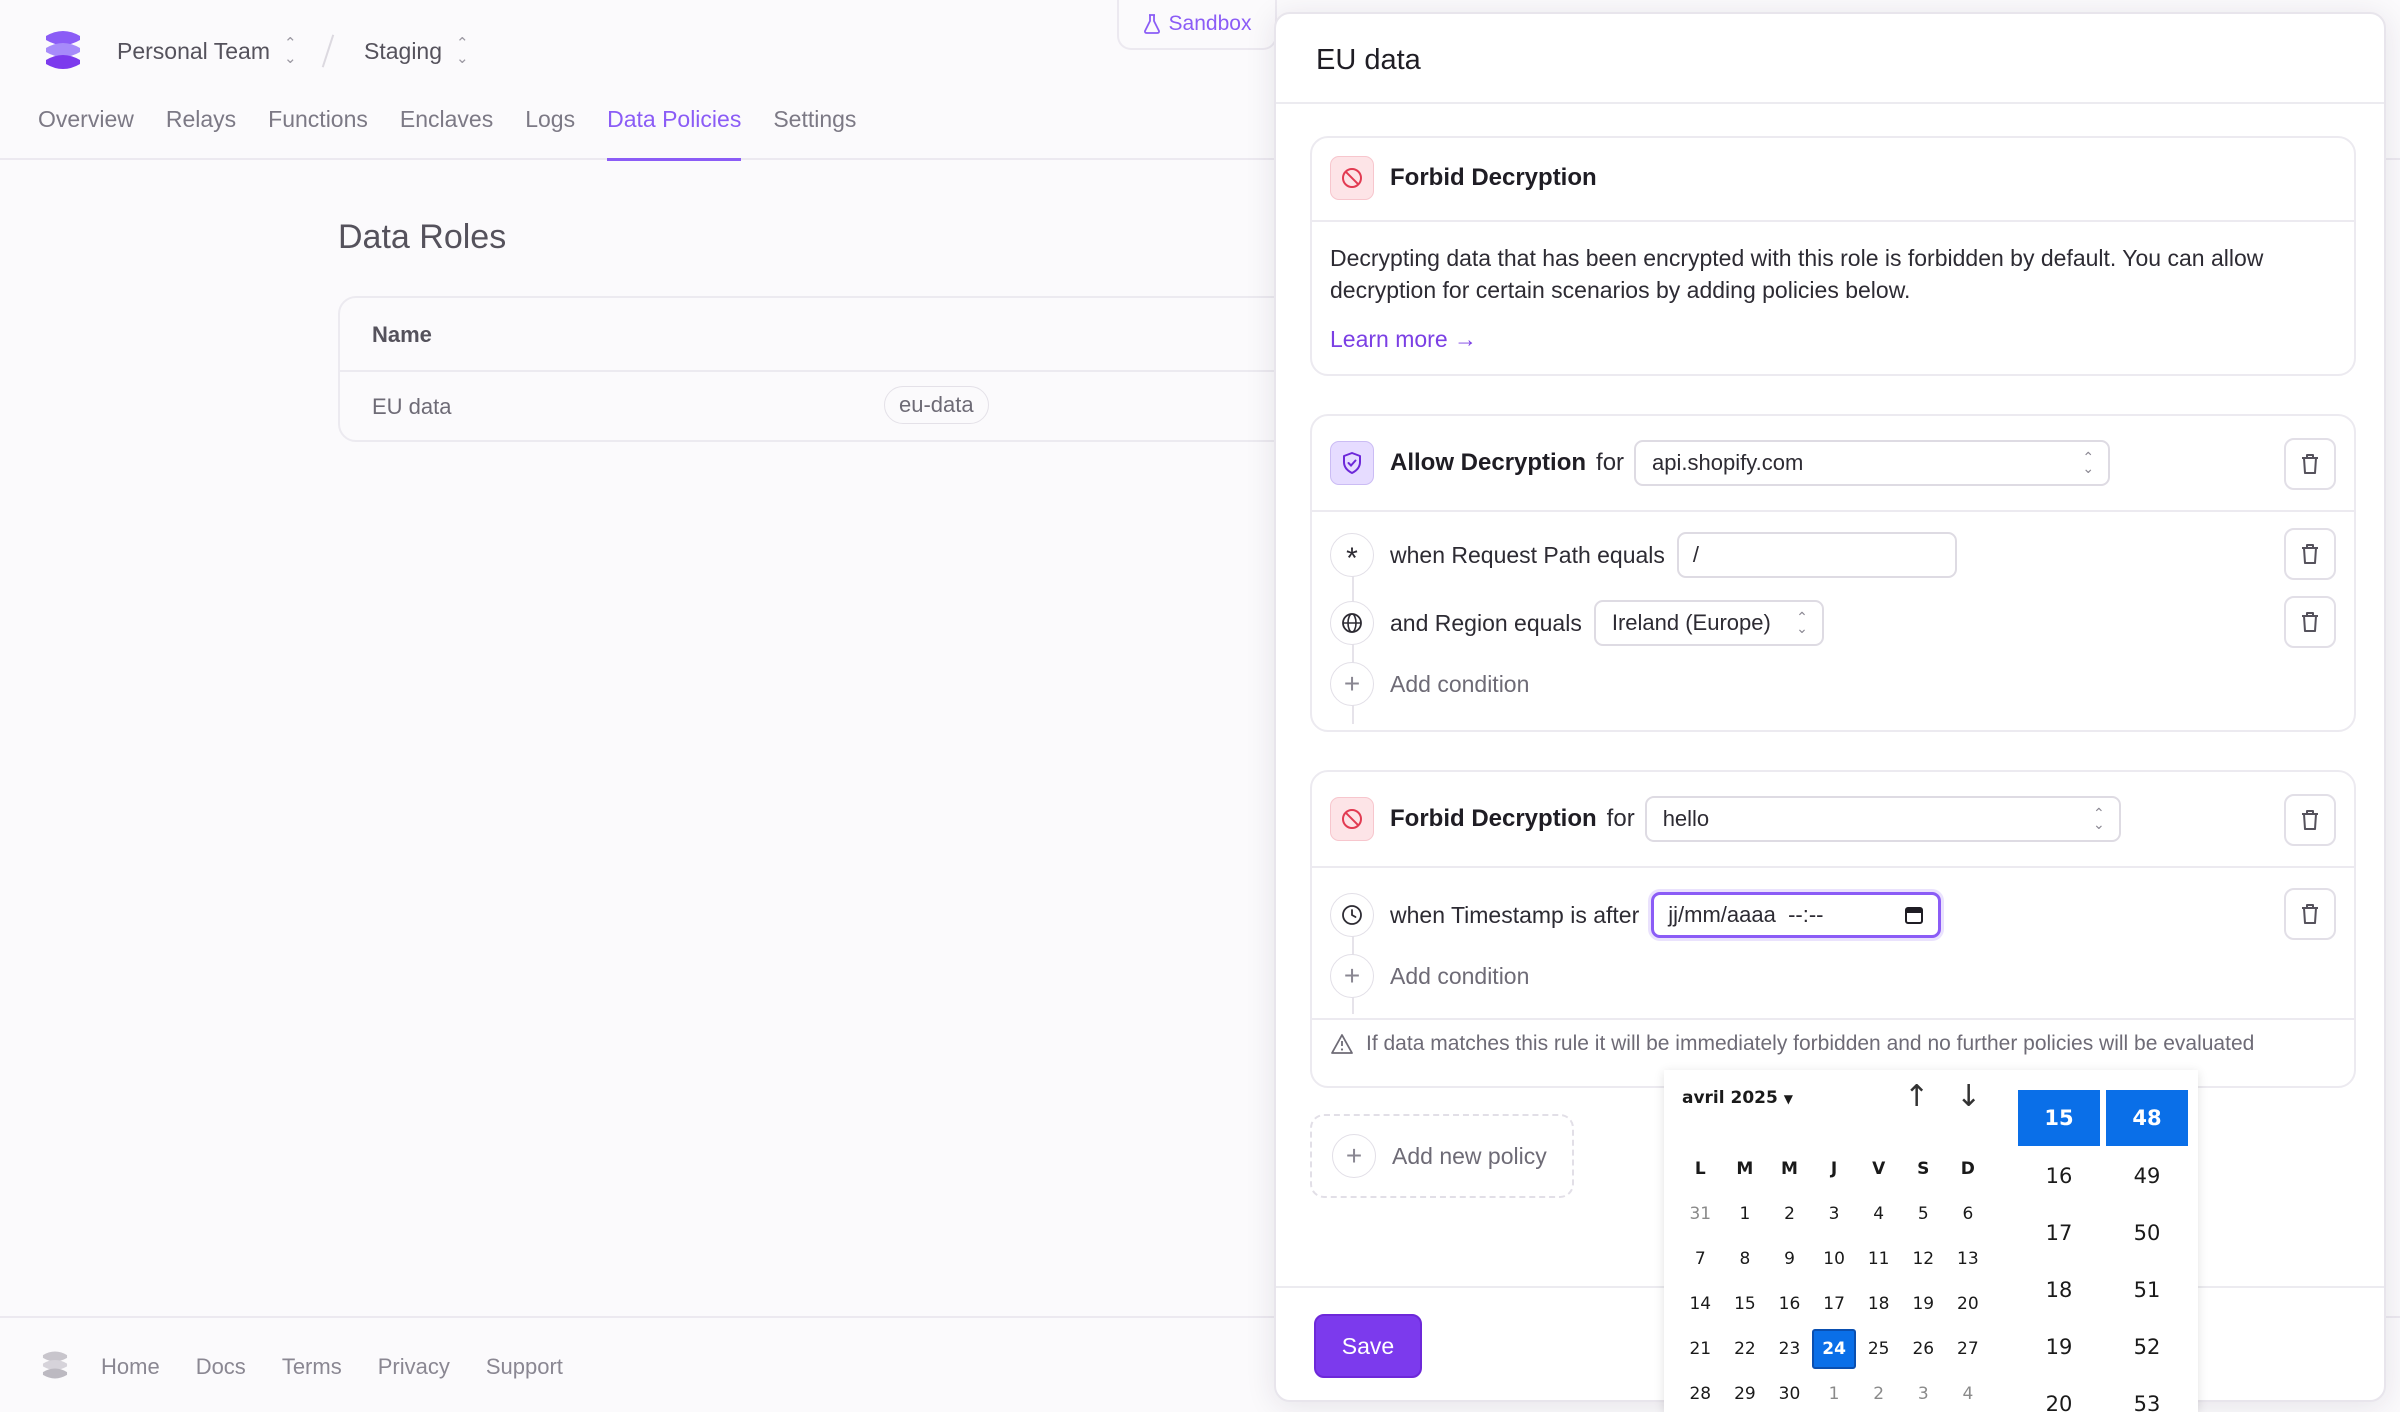 The image size is (2400, 1412). I want to click on calendar-day: 6, so click(1968, 1213).